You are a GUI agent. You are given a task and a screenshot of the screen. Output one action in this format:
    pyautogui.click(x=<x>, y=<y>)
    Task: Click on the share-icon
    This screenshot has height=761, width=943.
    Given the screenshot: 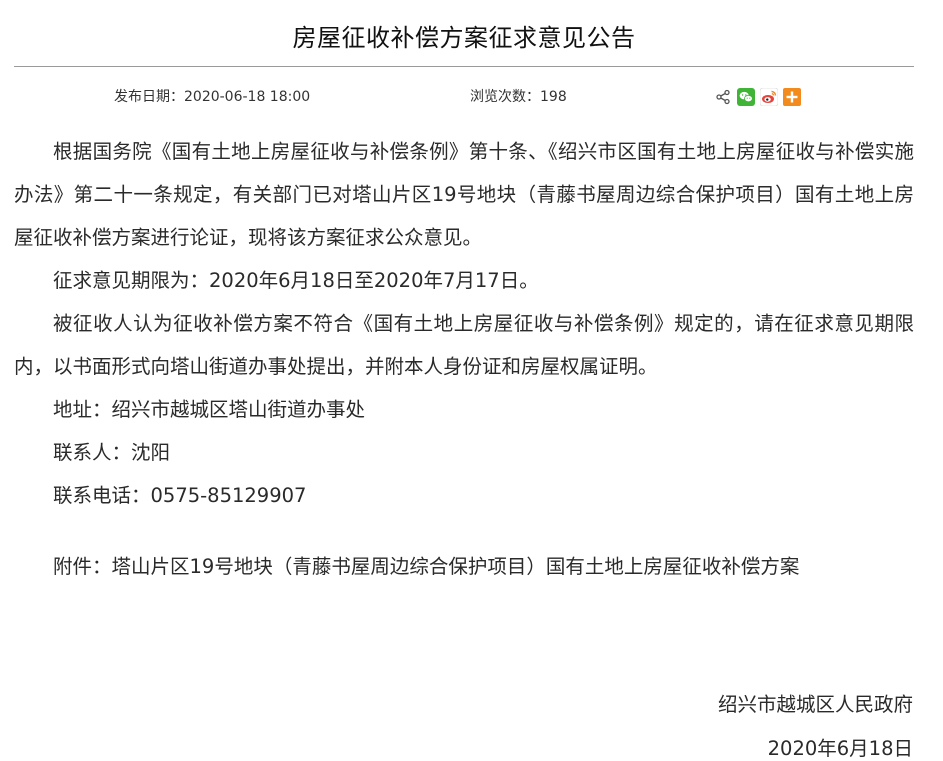 What is the action you would take?
    pyautogui.click(x=723, y=97)
    